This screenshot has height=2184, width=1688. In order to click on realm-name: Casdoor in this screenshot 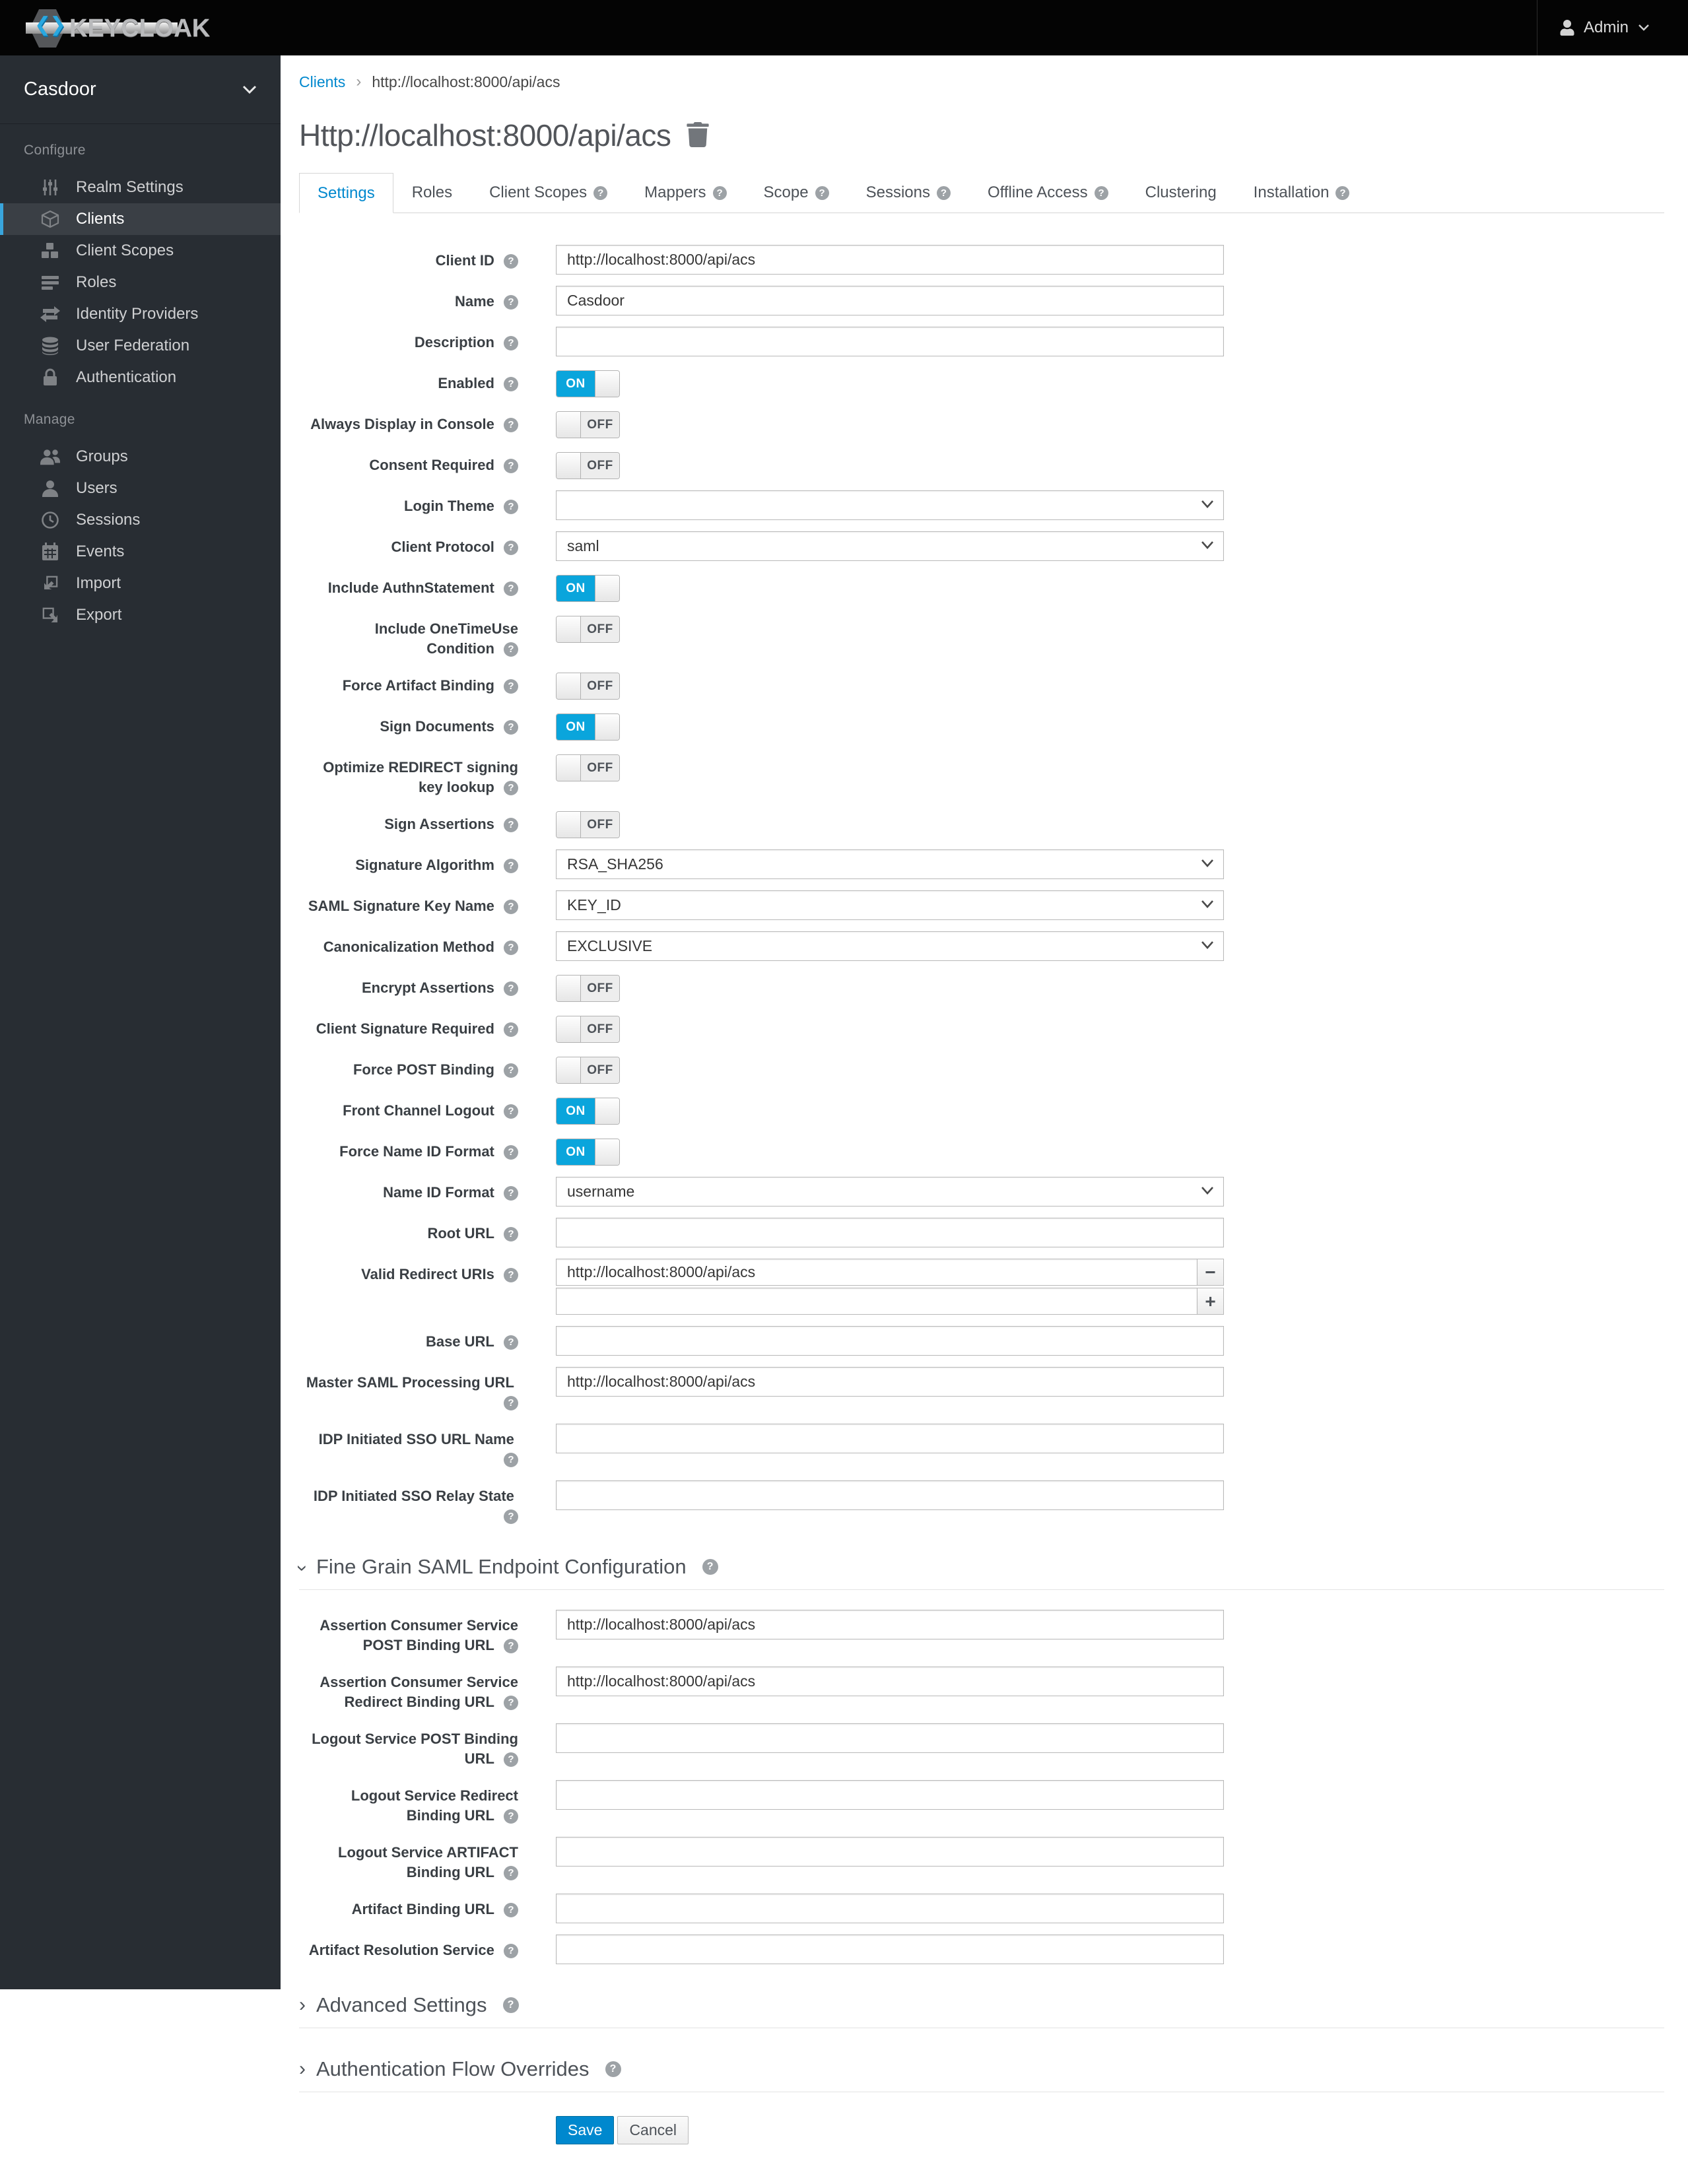, I will do `click(60, 89)`.